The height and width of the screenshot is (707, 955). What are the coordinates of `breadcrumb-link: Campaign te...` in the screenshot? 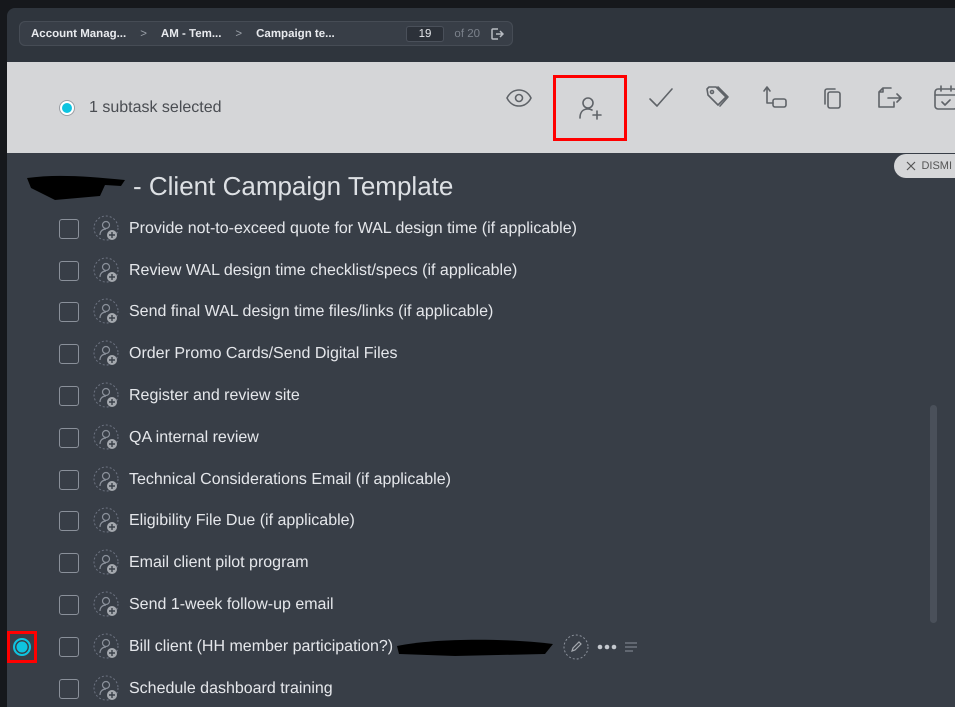 It's located at (295, 34).